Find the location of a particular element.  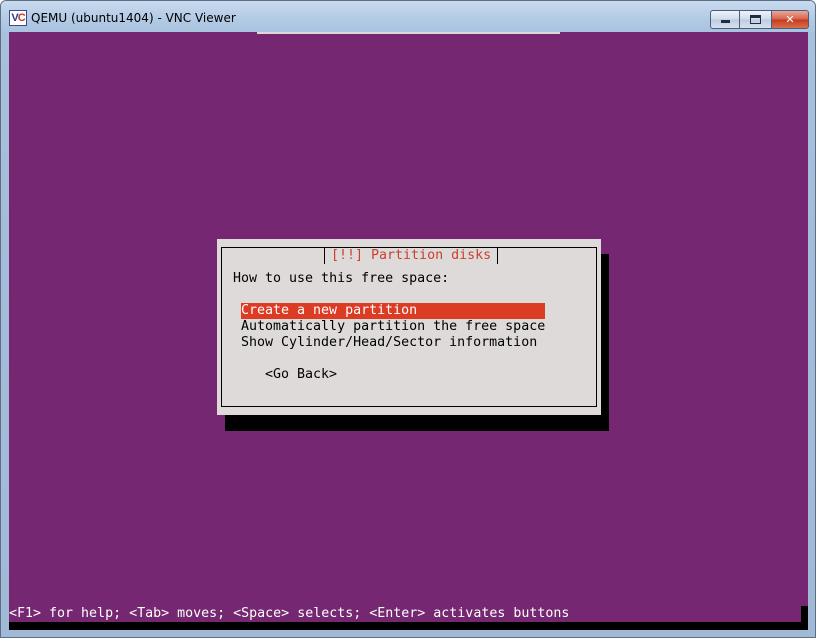

window-title: QEMU (ubuntu1404) - VNC Viewer is located at coordinates (133, 18).